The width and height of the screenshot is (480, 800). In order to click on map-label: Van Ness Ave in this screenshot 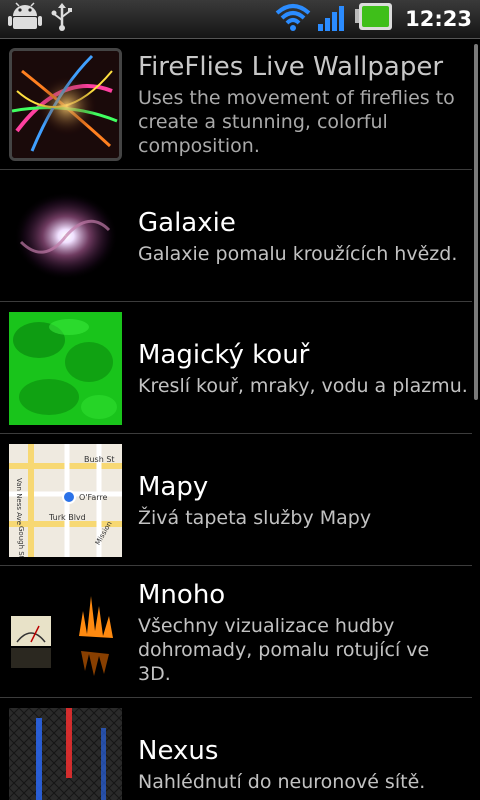, I will do `click(19, 501)`.